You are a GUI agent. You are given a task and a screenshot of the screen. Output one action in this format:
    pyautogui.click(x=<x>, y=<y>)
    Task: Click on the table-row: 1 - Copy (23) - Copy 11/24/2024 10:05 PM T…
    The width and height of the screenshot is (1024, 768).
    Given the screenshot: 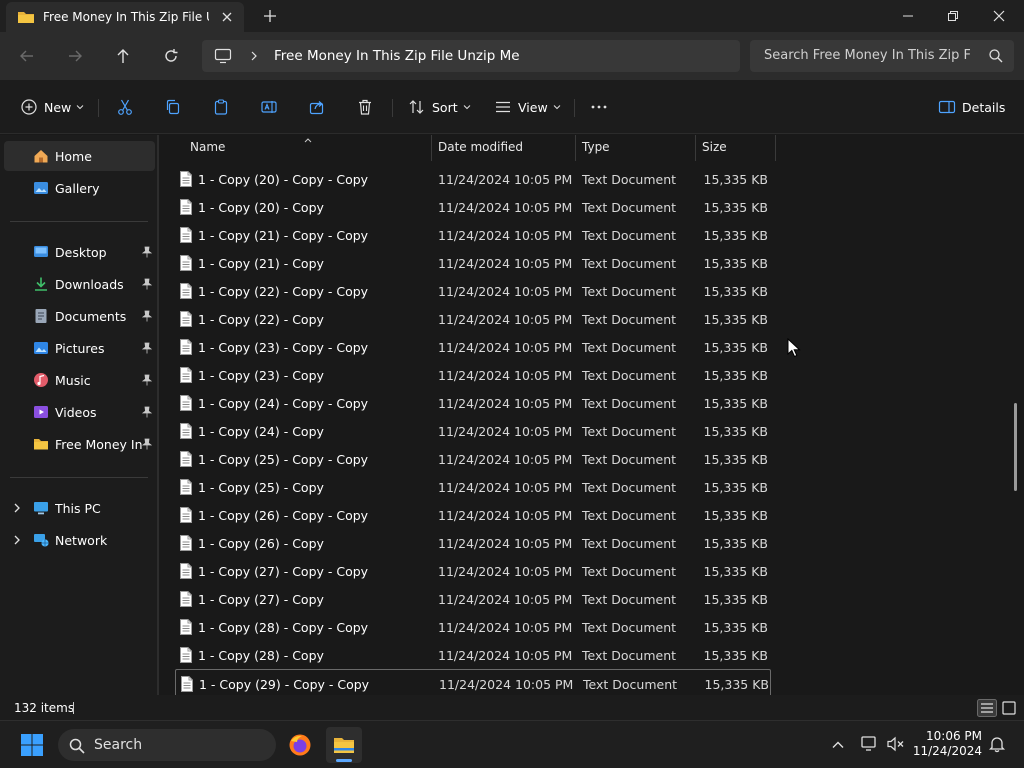 What is the action you would take?
    pyautogui.click(x=473, y=375)
    